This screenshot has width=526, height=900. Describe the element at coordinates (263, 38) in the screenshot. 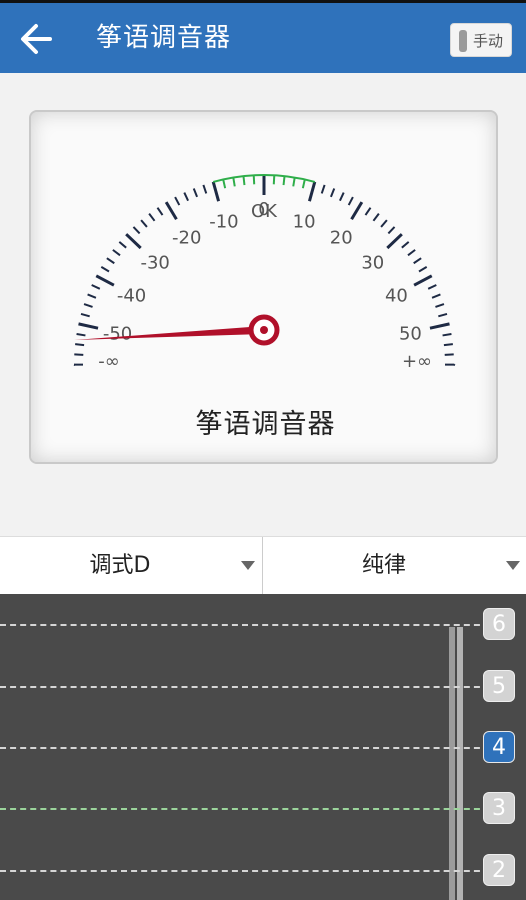

I see `app-bar: 筝语调音器 手动` at that location.